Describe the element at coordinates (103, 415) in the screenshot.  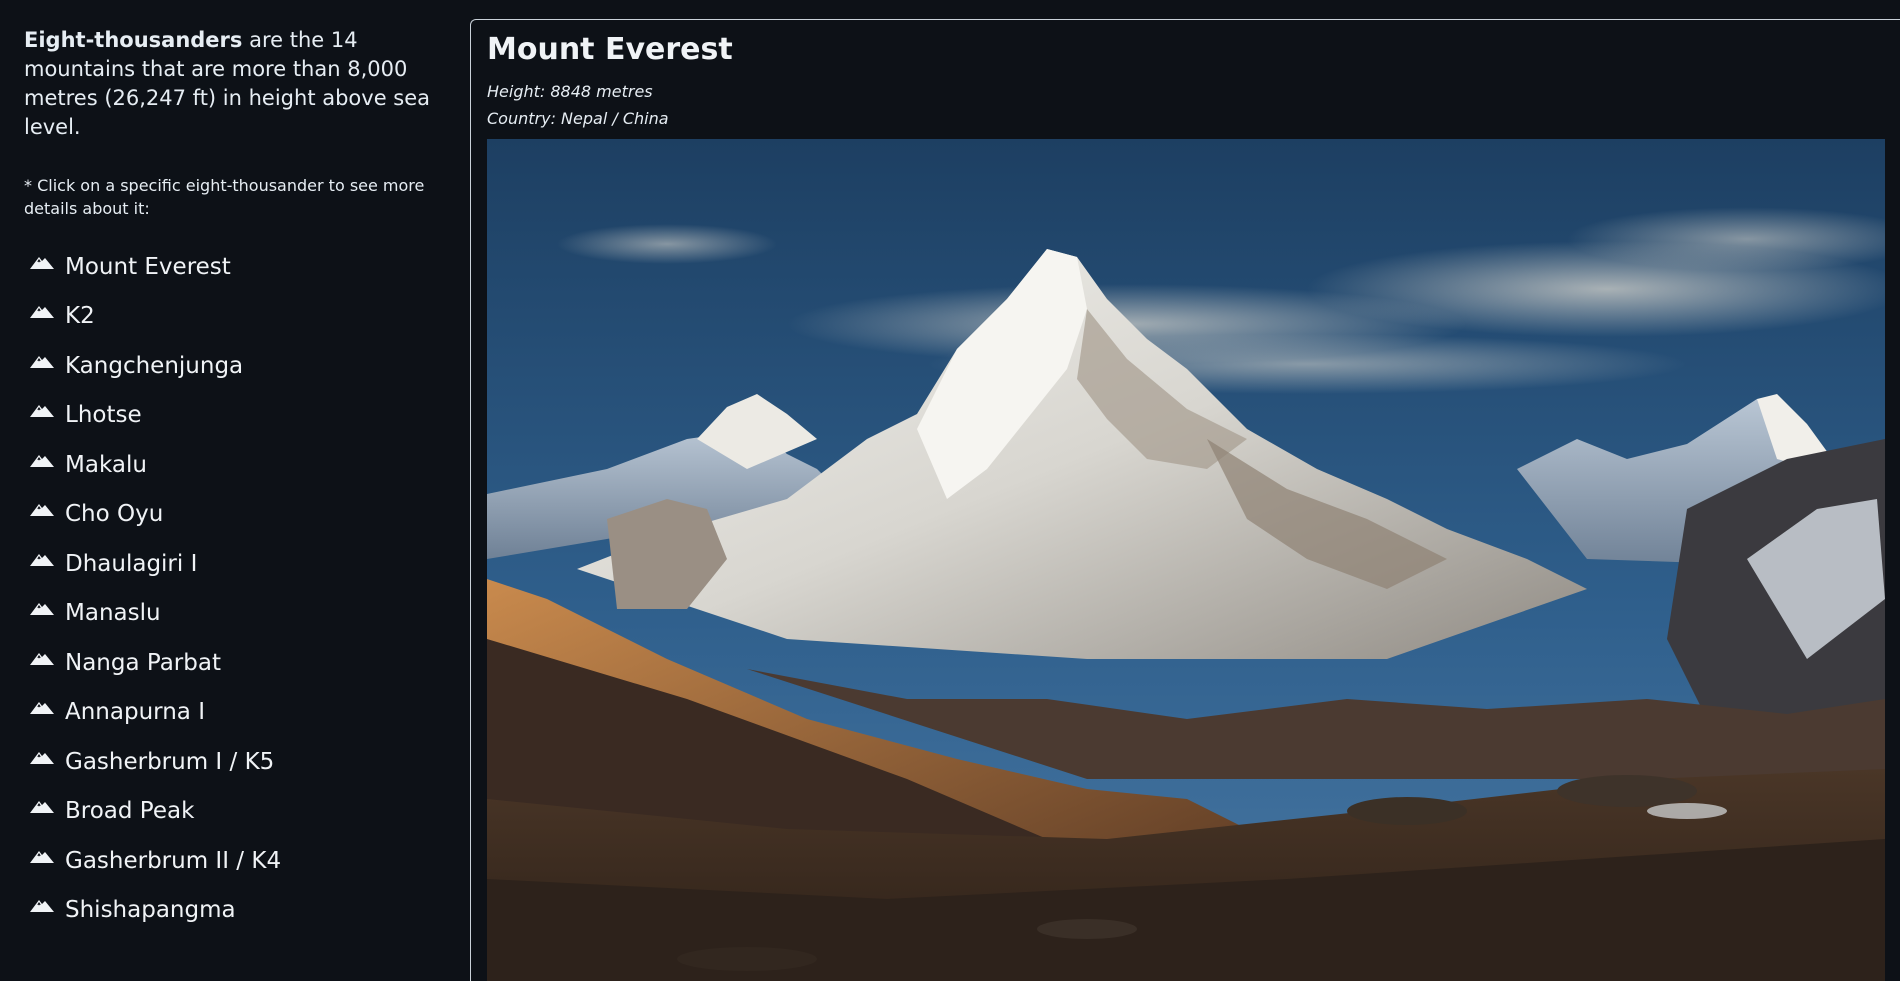
I see `mountain-item-label: Lhotse` at that location.